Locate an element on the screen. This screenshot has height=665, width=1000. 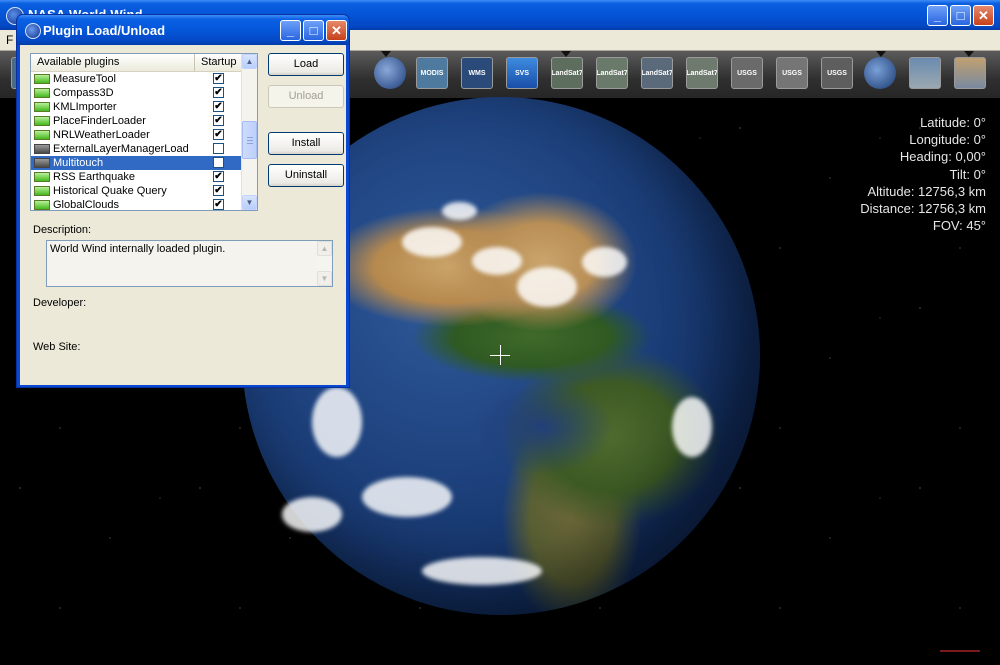
tb-blue-marble-button is located at coordinates (390, 73).